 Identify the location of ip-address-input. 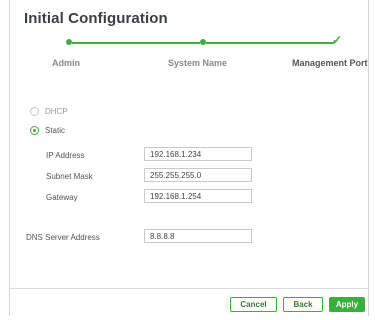
(198, 154).